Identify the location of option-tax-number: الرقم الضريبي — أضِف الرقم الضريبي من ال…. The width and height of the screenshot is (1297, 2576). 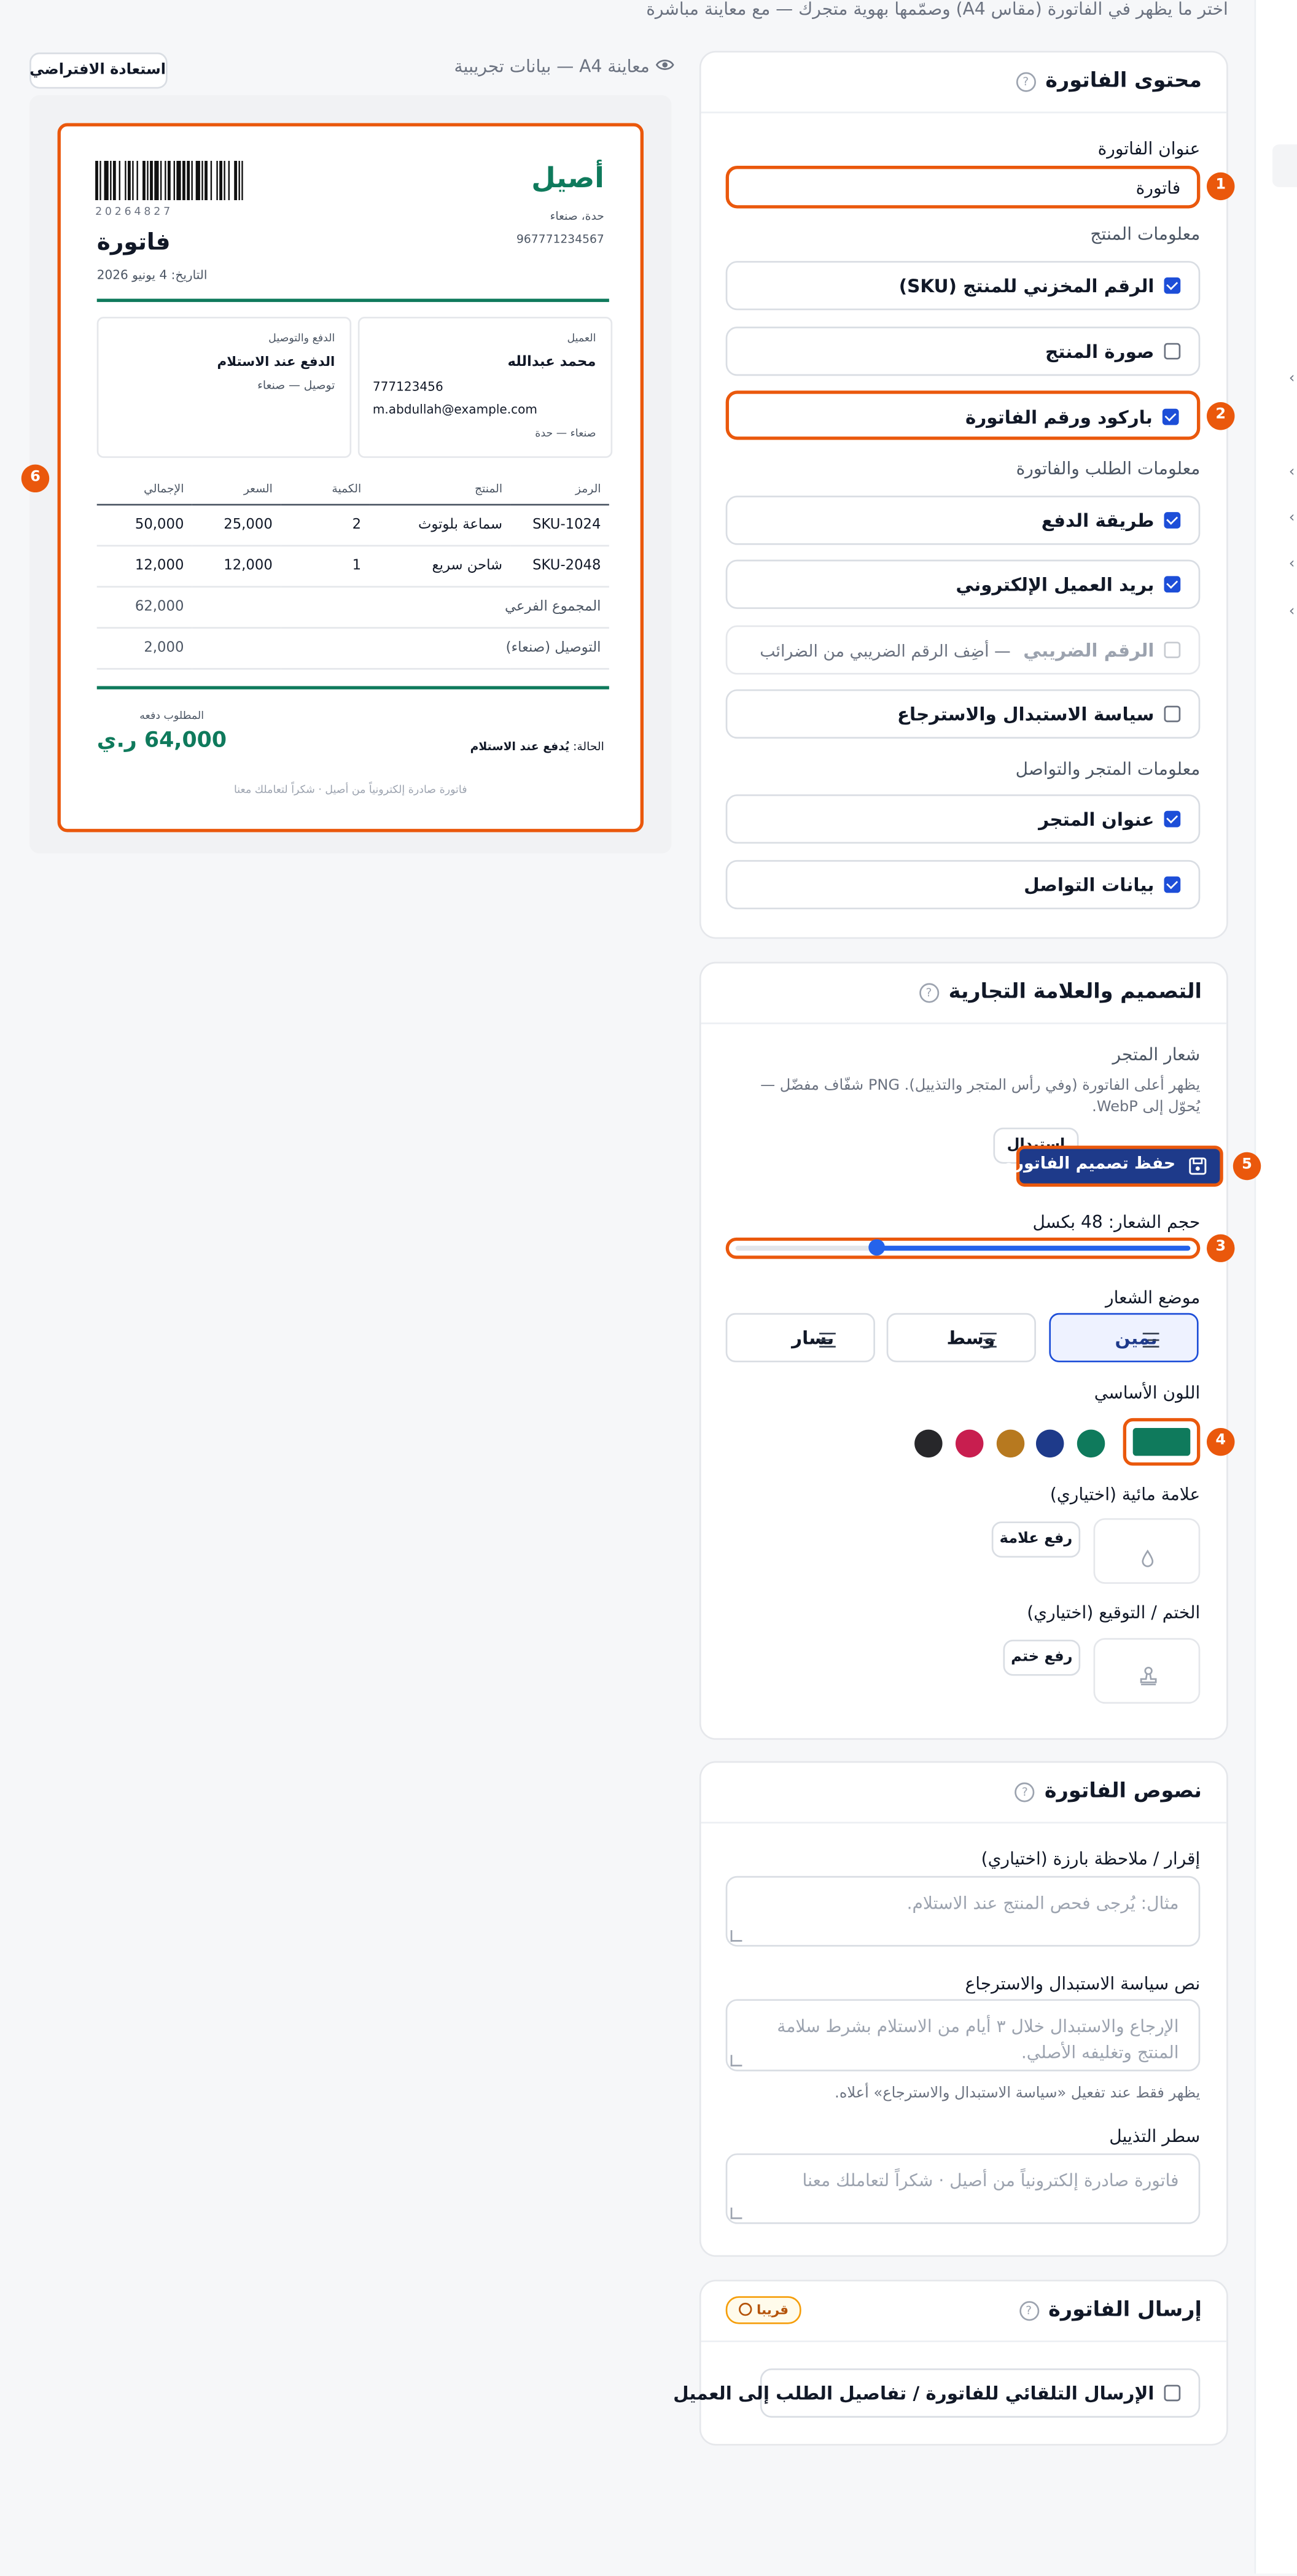
(963, 650).